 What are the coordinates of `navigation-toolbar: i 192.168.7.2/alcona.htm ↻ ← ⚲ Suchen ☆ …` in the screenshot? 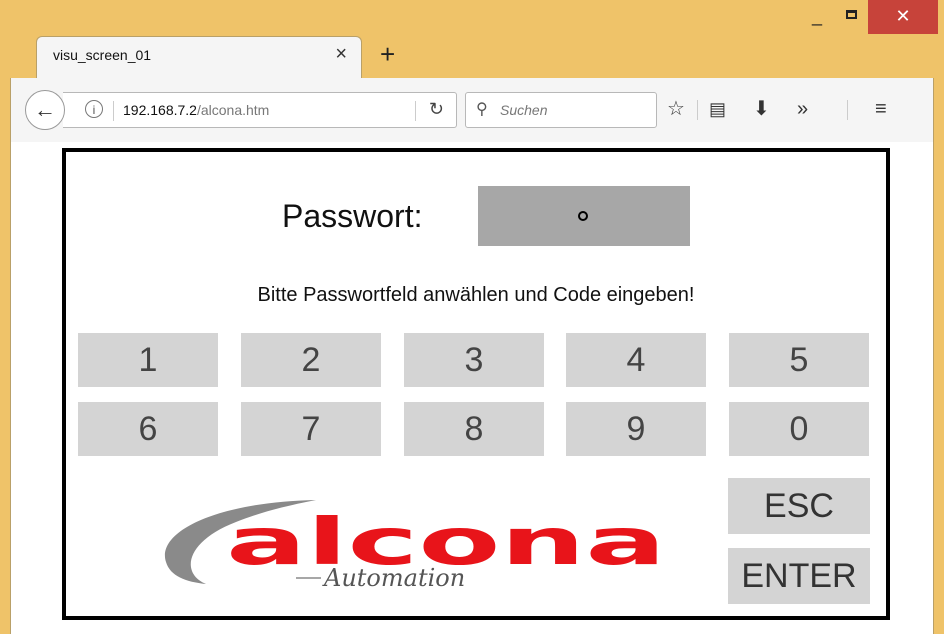 It's located at (472, 110).